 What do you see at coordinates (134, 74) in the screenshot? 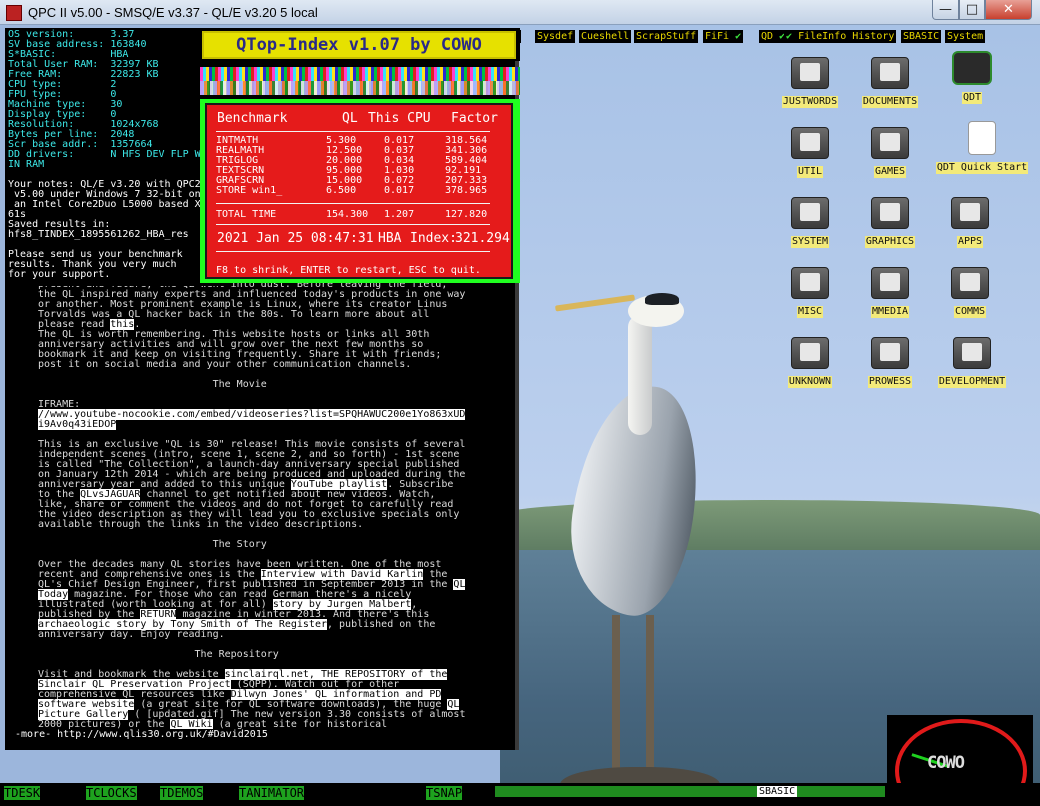
I see `sysinfo-value: 22823 KB` at bounding box center [134, 74].